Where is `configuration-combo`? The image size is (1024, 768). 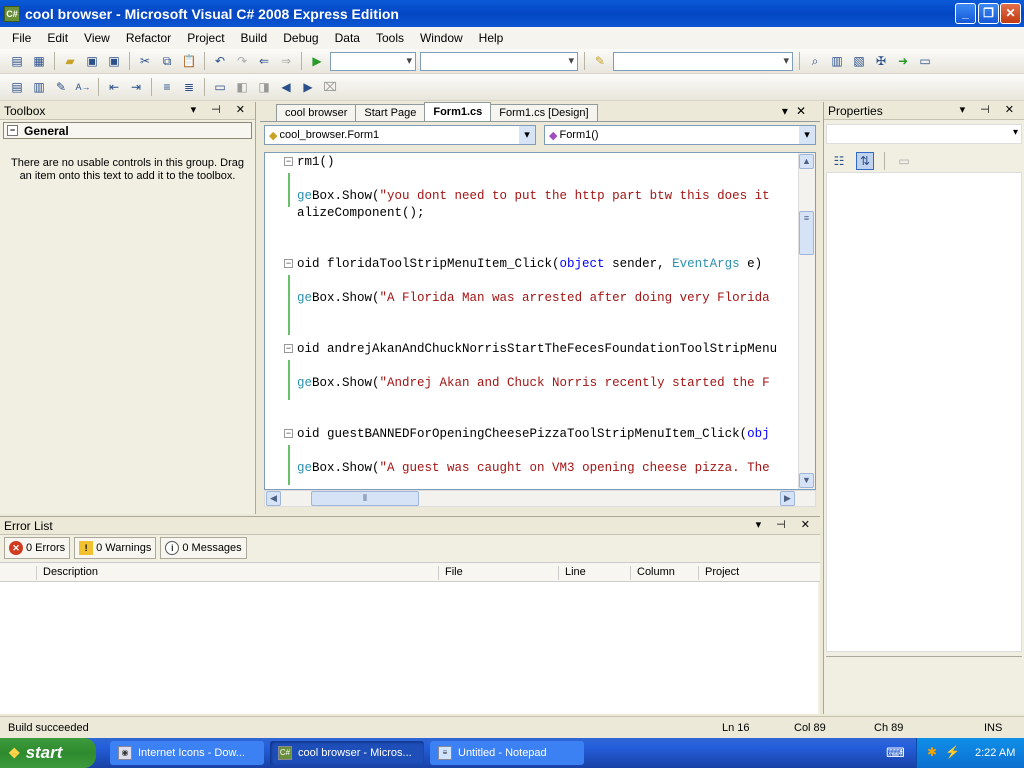 configuration-combo is located at coordinates (373, 61).